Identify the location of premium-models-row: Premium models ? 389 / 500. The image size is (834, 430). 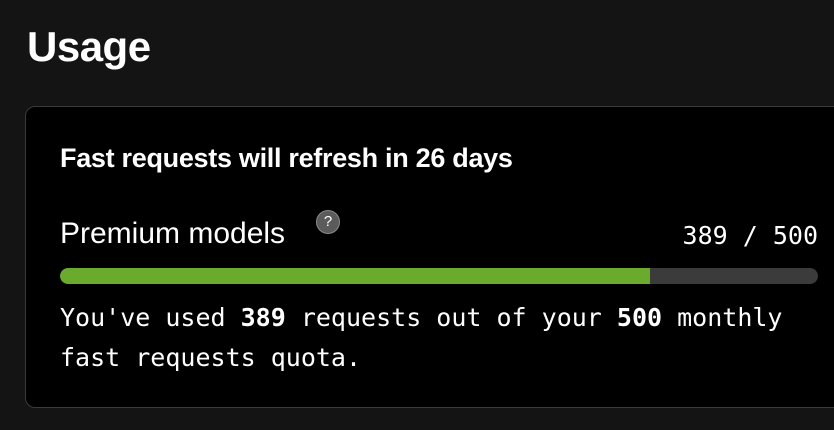
(439, 232).